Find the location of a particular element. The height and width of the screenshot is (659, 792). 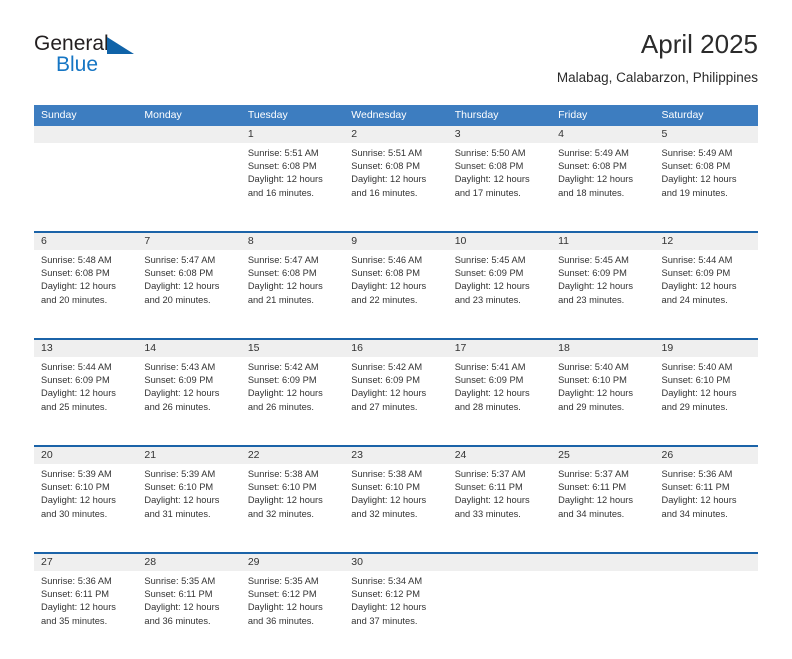

day-number: 9 is located at coordinates (395, 241).